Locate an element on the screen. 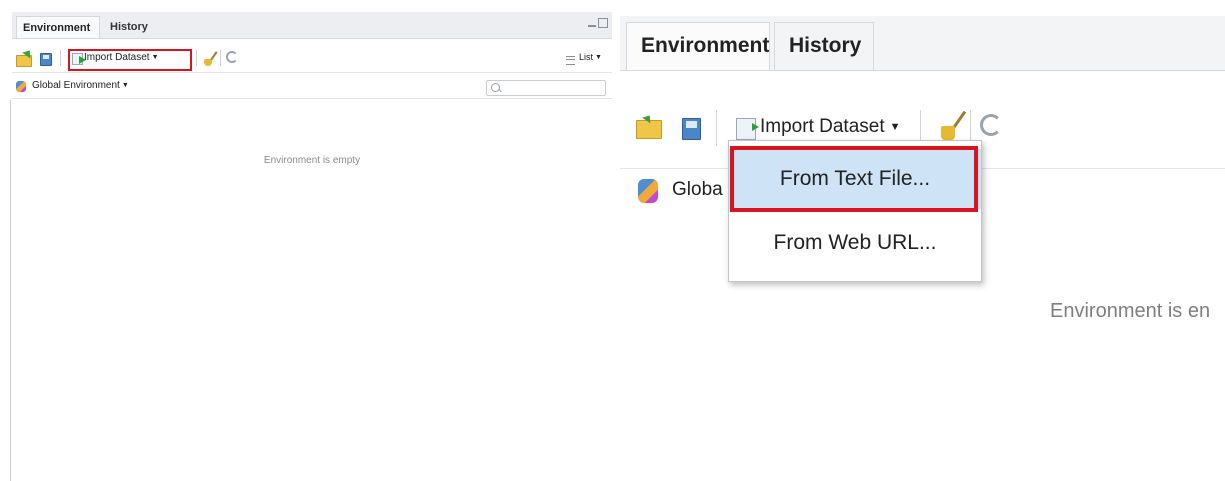  search-icon is located at coordinates (495, 87).